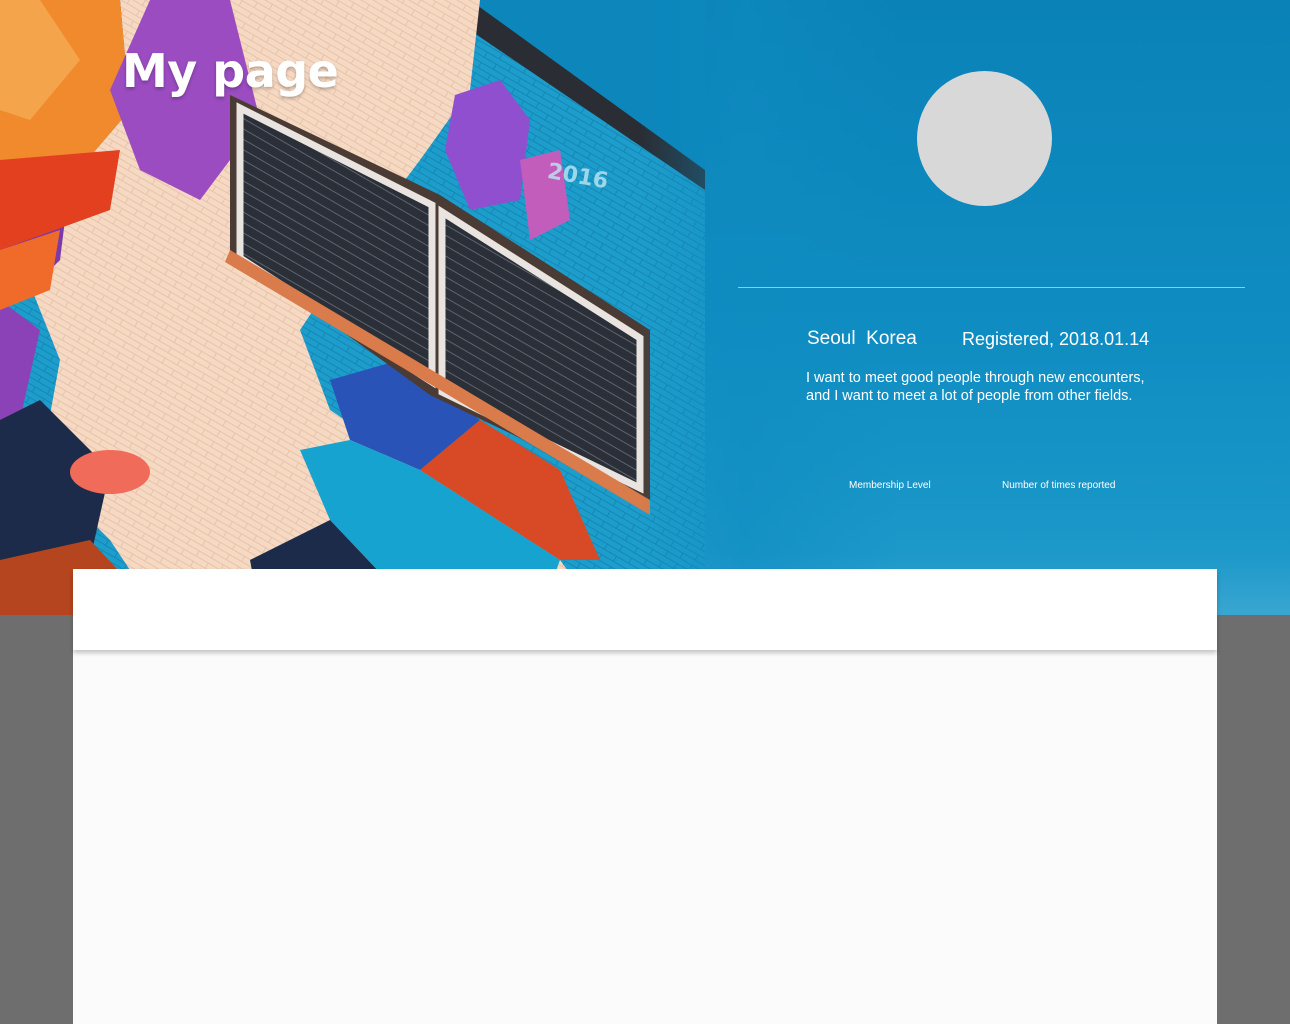 The width and height of the screenshot is (1290, 1024). Describe the element at coordinates (862, 338) in the screenshot. I see `location-text: Seoul Korea` at that location.